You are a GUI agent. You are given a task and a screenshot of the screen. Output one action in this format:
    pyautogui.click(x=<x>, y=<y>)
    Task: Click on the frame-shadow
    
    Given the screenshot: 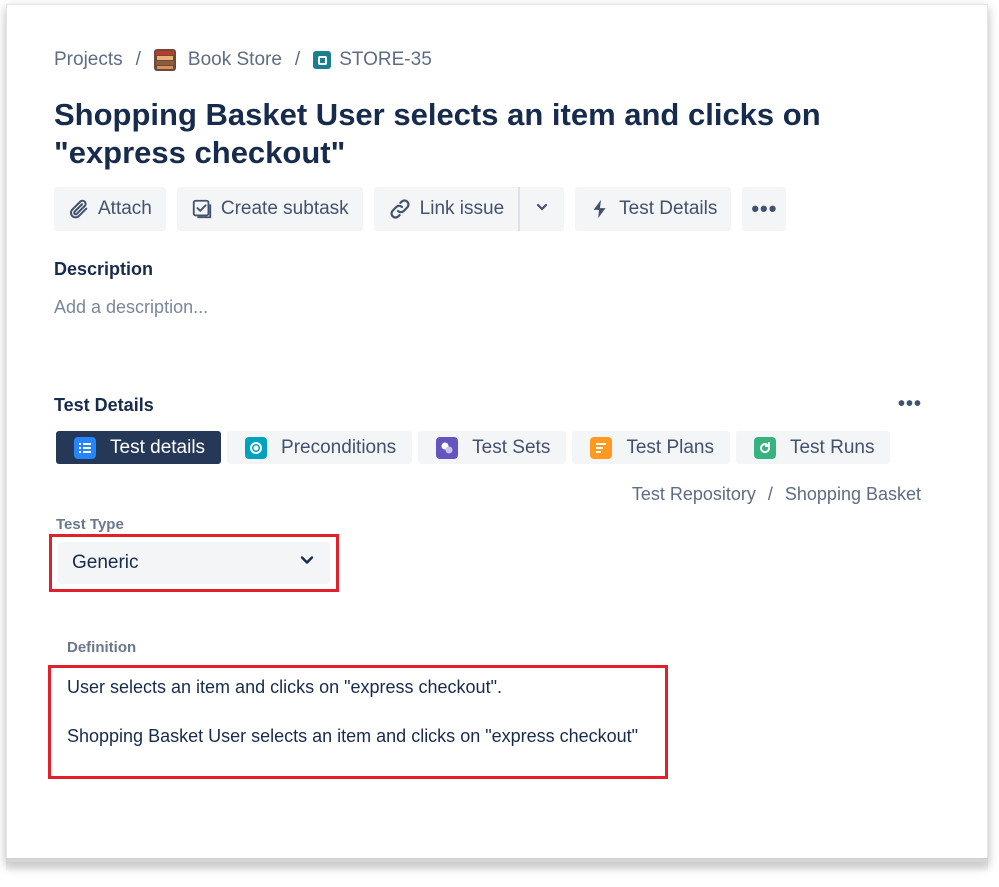 What is the action you would take?
    pyautogui.click(x=497, y=865)
    